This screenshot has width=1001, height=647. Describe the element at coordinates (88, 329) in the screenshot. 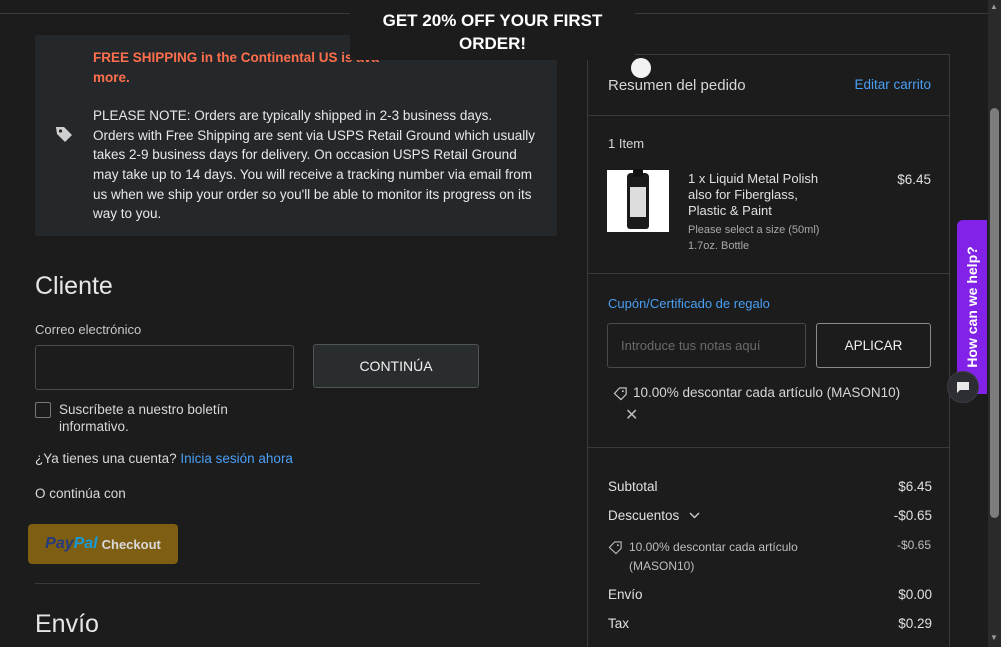

I see `email-label: Correo electrónico` at that location.